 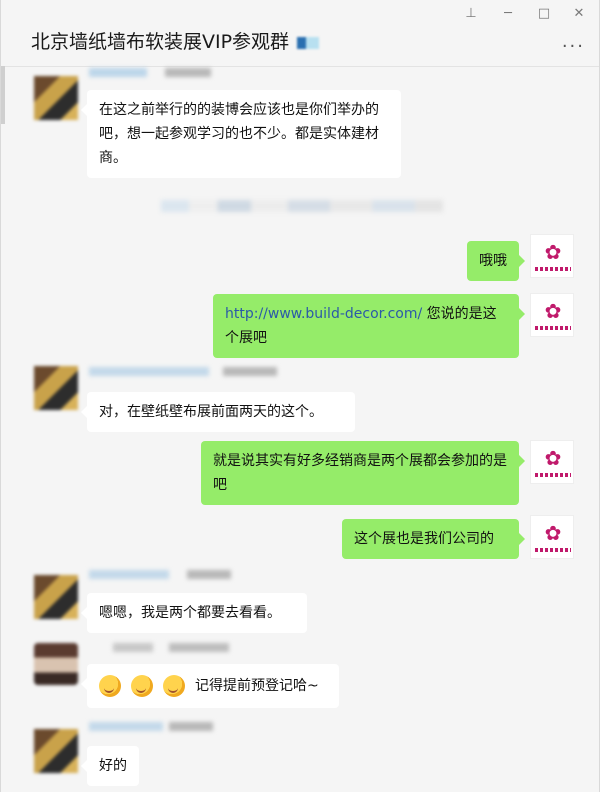 What do you see at coordinates (579, 13) in the screenshot?
I see `close-button: ✕` at bounding box center [579, 13].